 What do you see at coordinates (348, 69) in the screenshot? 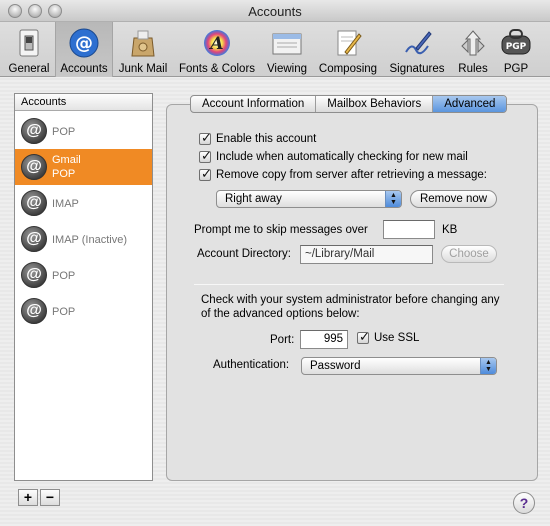
I see `toolbar-label: Composing` at bounding box center [348, 69].